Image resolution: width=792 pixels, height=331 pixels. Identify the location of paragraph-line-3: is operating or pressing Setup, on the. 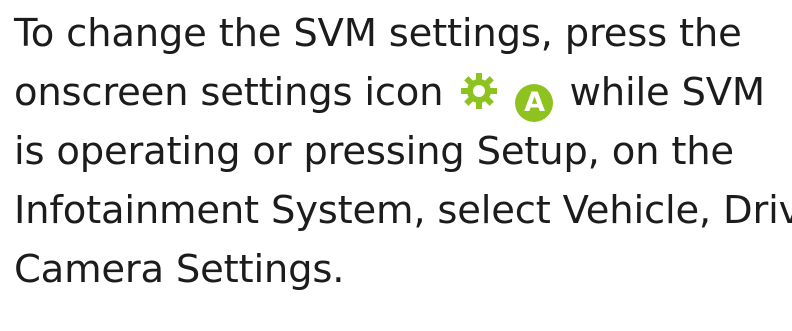
(374, 151).